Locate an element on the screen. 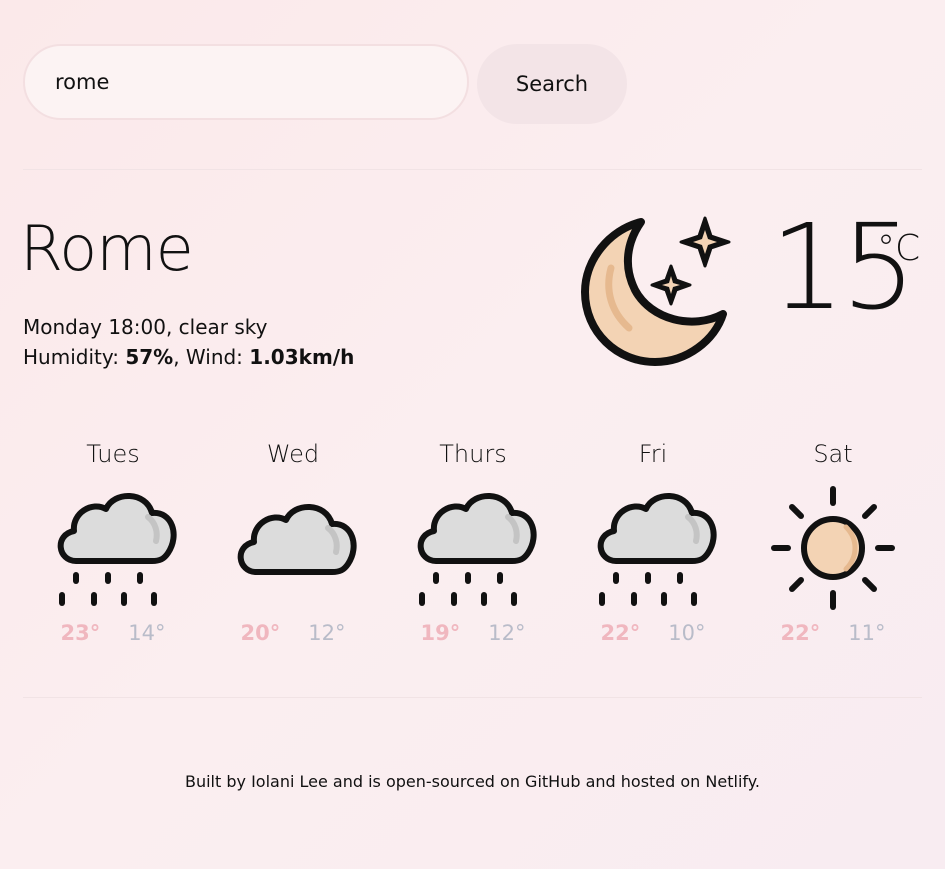  weather-description: clear sky is located at coordinates (223, 327).